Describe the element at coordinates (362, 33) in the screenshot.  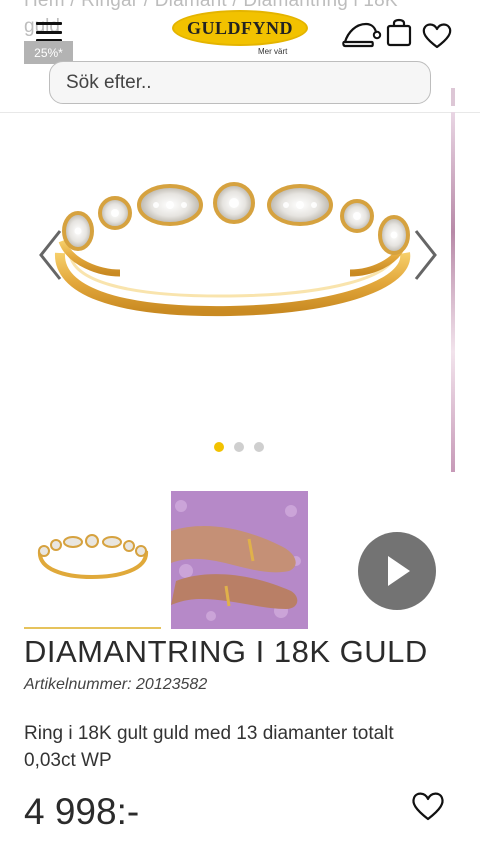
I see `santa-hat-icon` at that location.